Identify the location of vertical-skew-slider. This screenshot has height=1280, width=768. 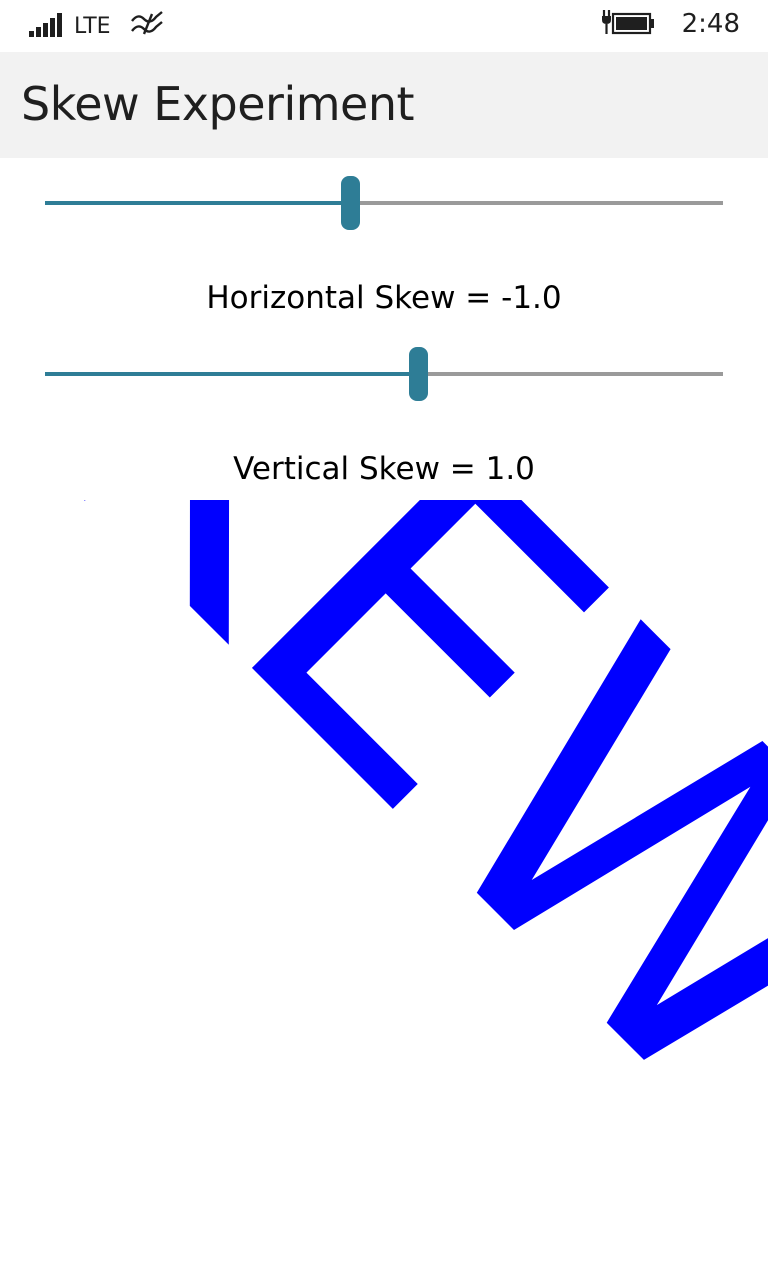
(384, 374).